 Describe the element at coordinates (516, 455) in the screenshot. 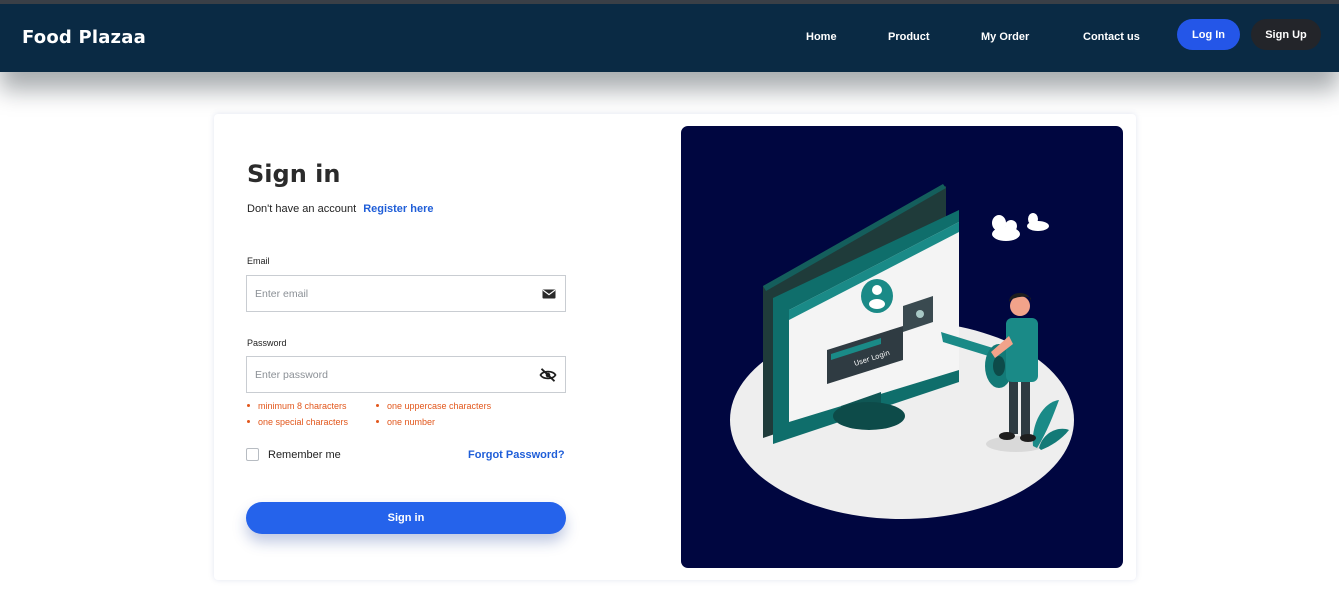

I see `forgot-password-link: Forgot Password?` at that location.